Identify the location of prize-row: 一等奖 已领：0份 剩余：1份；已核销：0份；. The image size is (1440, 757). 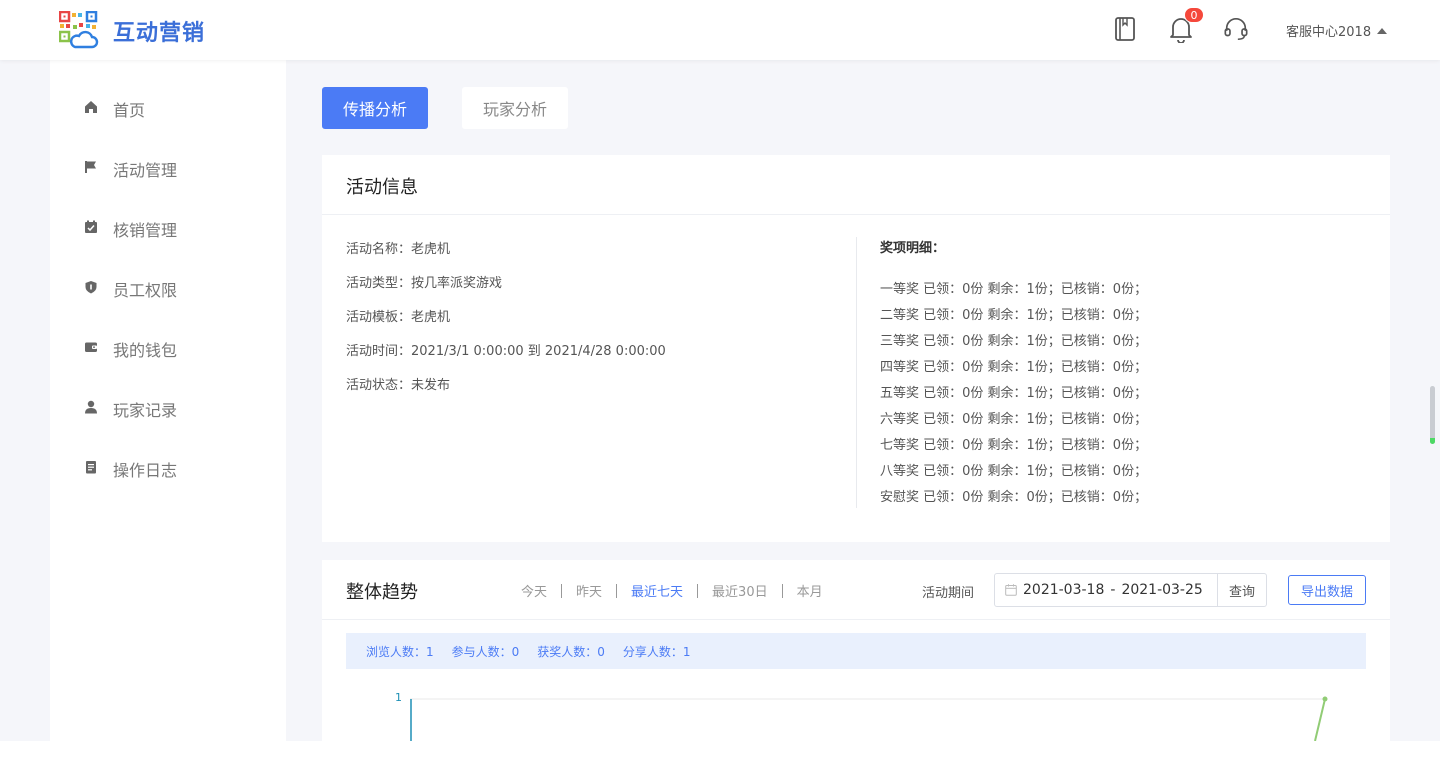
(1014, 289).